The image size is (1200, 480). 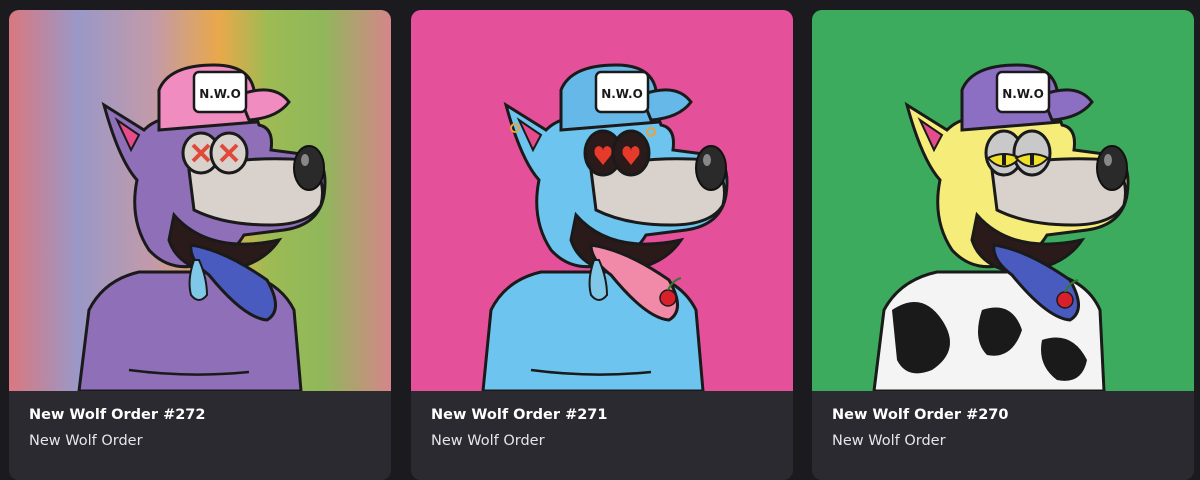 I want to click on card-info: New Wolf Order #270 New Wolf Order, so click(x=1003, y=435).